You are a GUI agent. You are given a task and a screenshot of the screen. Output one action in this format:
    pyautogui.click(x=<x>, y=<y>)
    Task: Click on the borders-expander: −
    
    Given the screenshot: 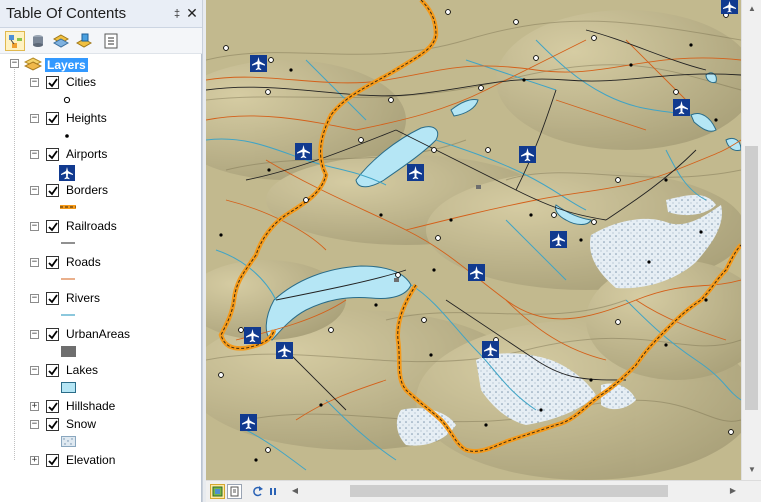 What is the action you would take?
    pyautogui.click(x=34, y=190)
    